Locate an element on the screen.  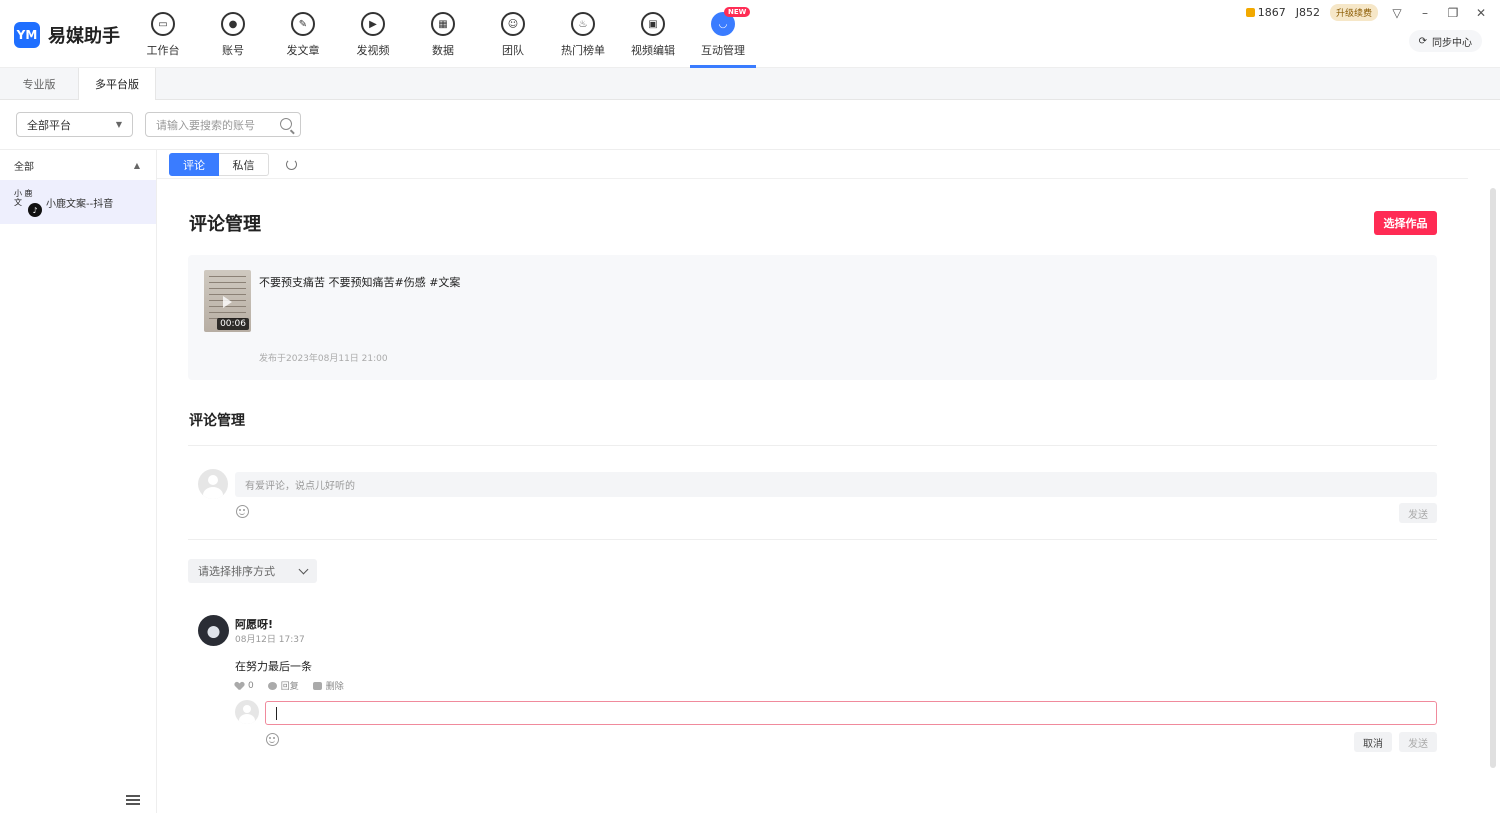
nav-label: 团队 is located at coordinates (513, 50).